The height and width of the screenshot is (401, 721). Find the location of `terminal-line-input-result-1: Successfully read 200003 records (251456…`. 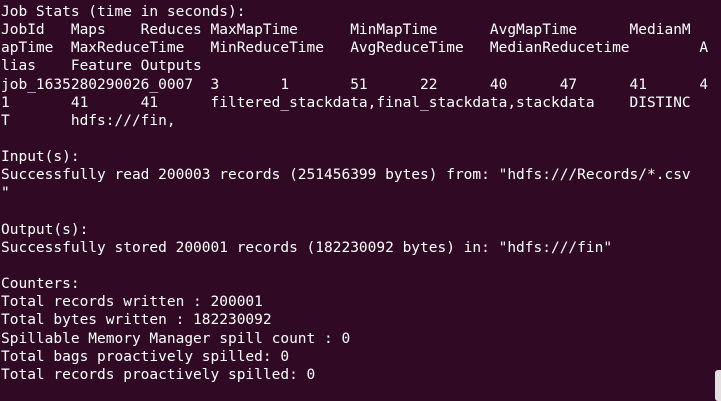

terminal-line-input-result-1: Successfully read 200003 records (251456… is located at coordinates (346, 175).